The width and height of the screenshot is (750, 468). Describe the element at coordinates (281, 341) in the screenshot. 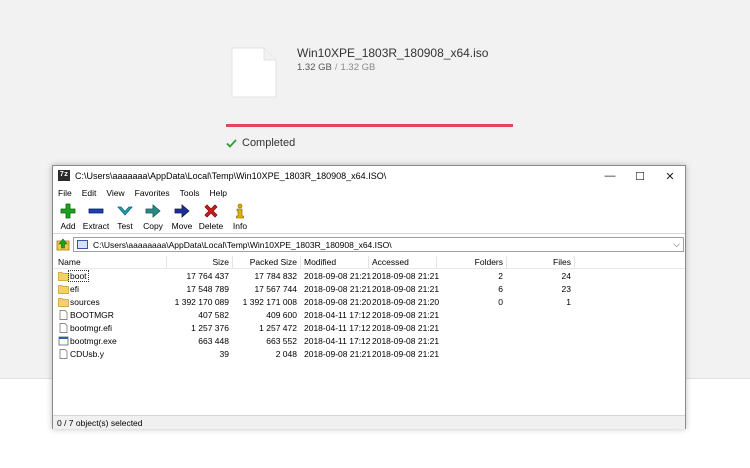

I see `cell-packed-size: 663 552` at that location.